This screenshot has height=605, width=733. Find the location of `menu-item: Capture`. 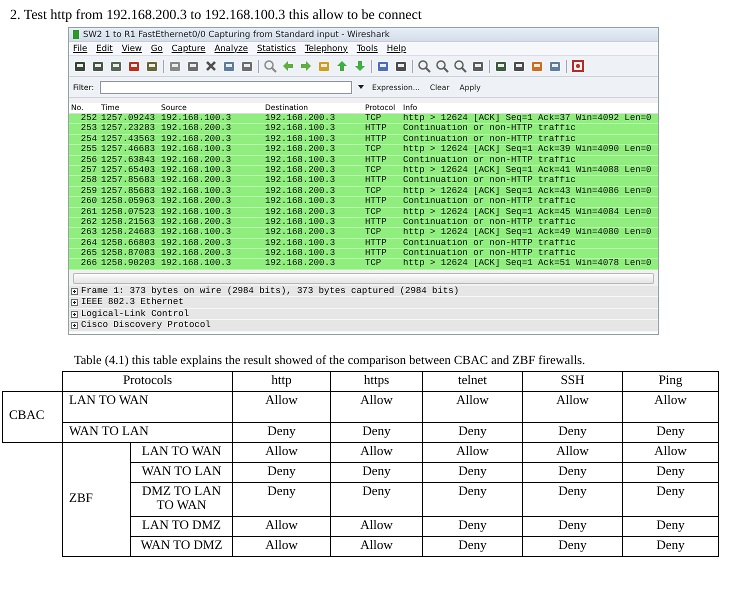

menu-item: Capture is located at coordinates (189, 49).